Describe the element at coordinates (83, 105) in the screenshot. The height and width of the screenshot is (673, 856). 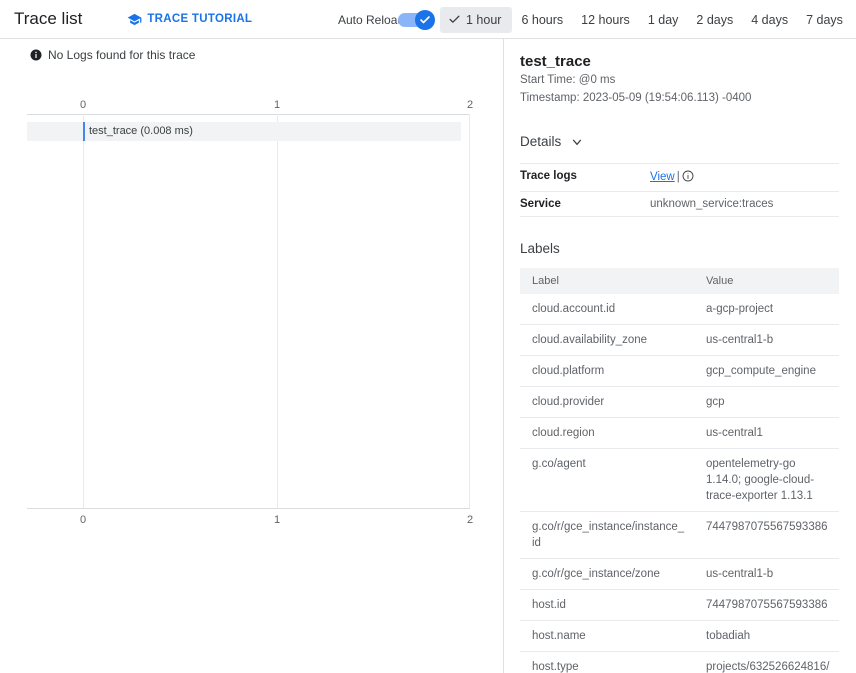
I see `tick-label-top-0: 0` at that location.